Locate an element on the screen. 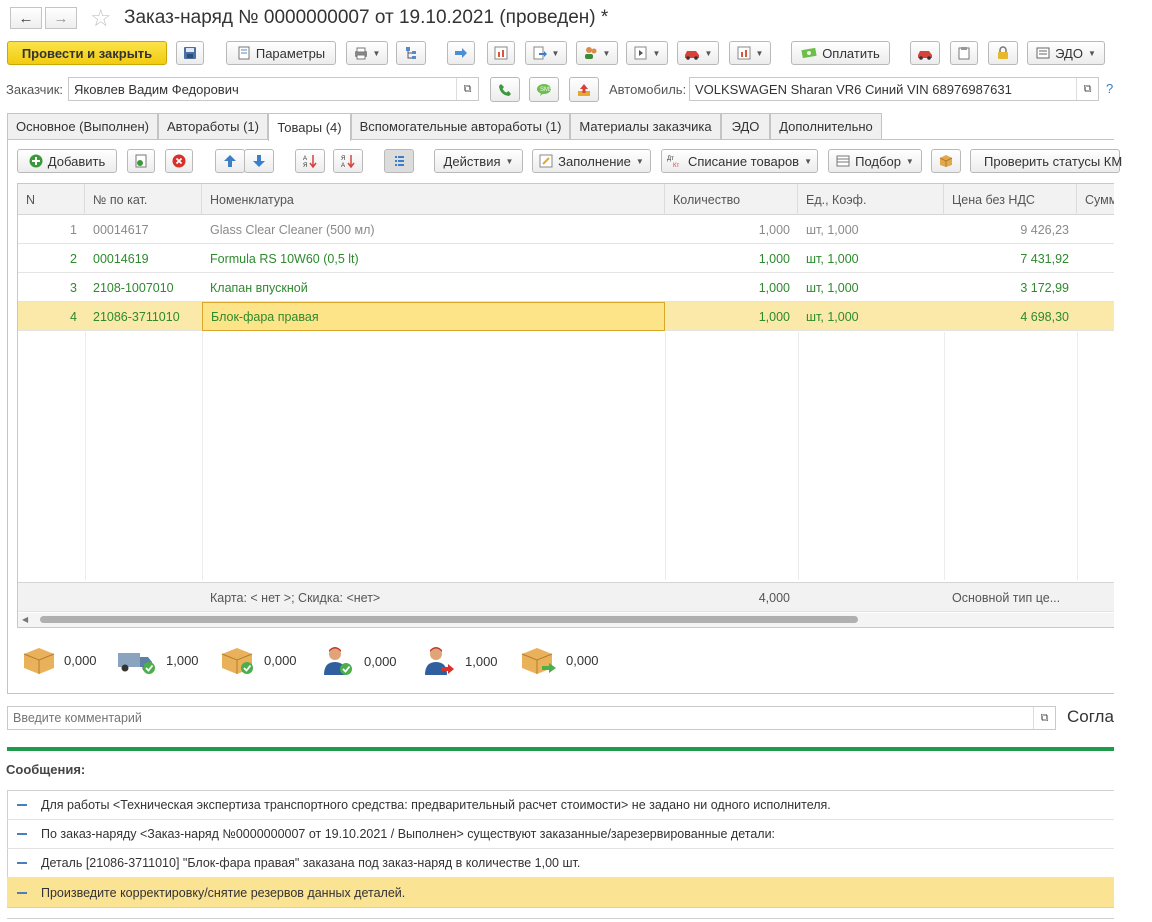  stat-value: 0,000 is located at coordinates (582, 660).